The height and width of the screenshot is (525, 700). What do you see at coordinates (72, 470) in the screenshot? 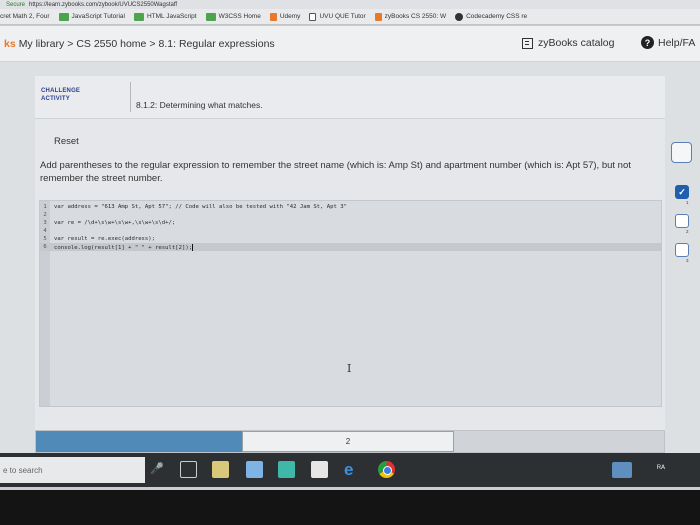
I see `taskbar-search-input: e to search` at bounding box center [72, 470].